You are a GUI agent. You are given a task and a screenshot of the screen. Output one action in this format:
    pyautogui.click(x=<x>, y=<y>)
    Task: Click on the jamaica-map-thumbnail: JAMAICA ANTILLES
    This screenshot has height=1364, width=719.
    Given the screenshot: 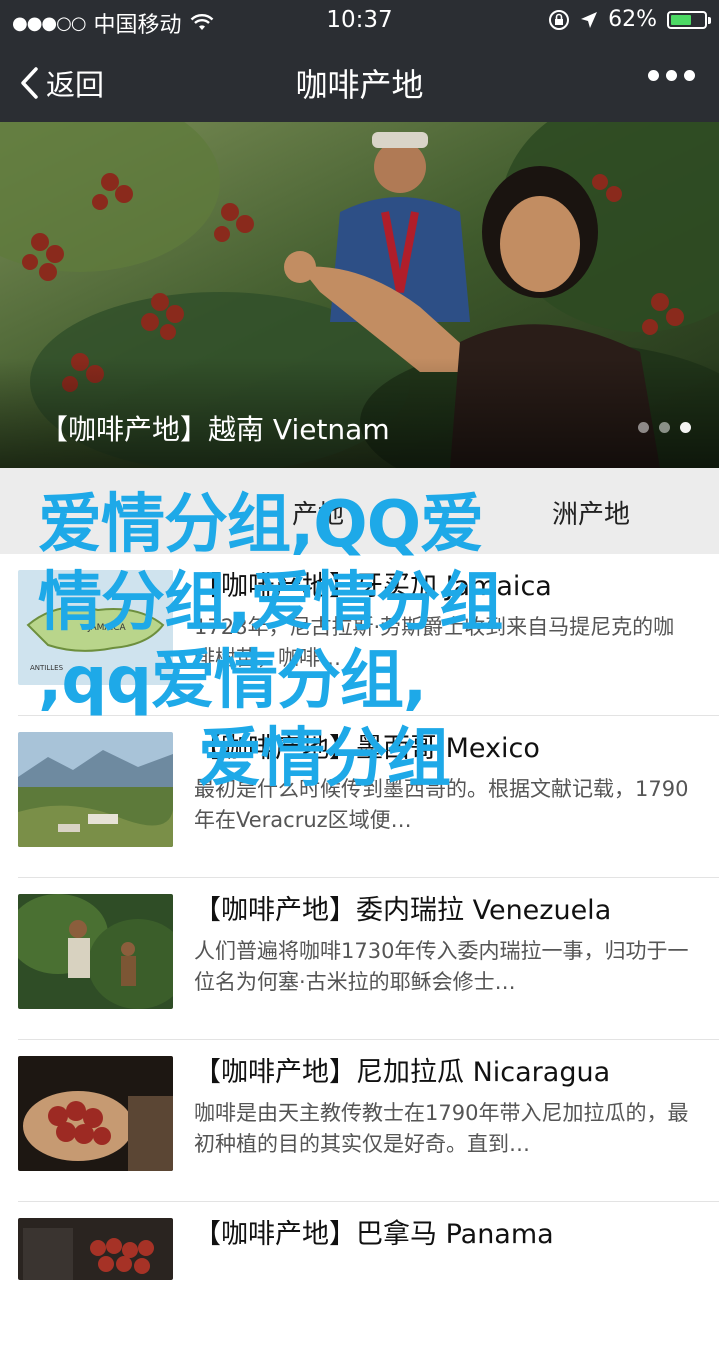 What is the action you would take?
    pyautogui.click(x=95, y=627)
    